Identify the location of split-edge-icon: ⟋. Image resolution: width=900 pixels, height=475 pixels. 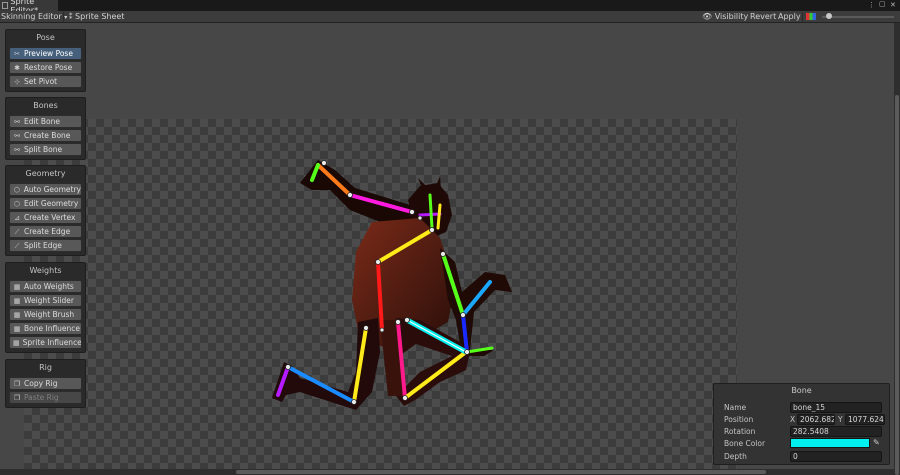
(17, 245).